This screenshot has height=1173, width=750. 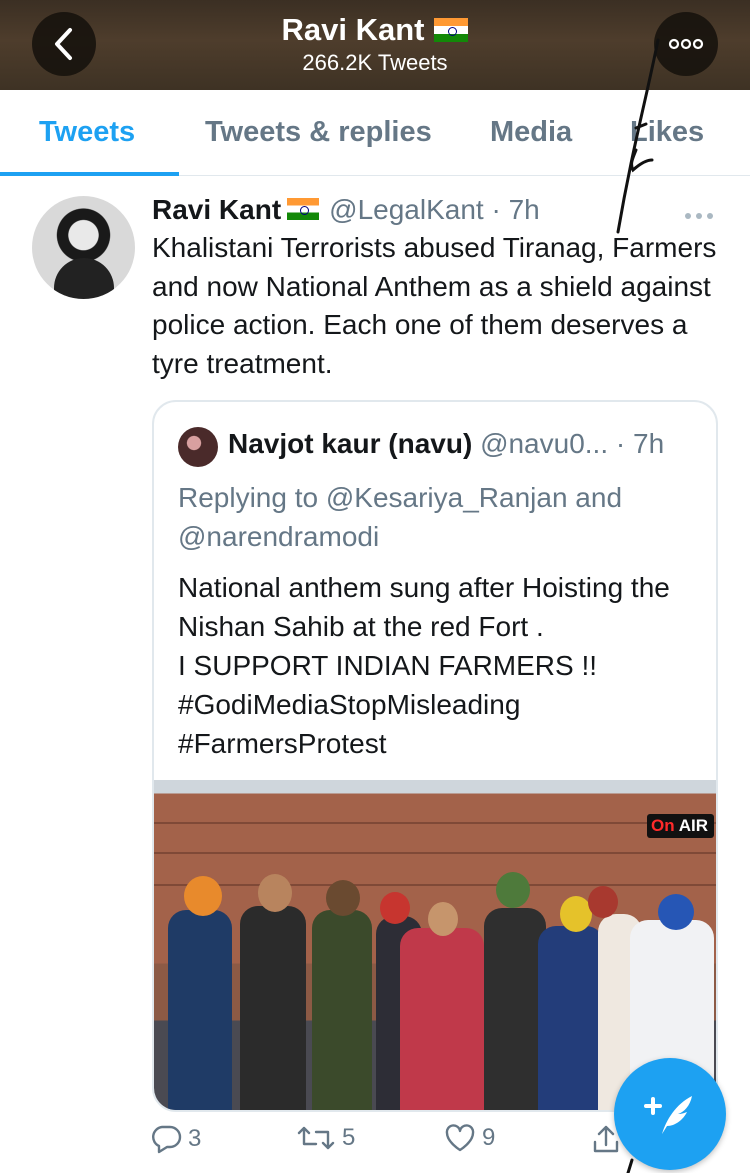 I want to click on profile-name: Ravi Kant, so click(x=375, y=30).